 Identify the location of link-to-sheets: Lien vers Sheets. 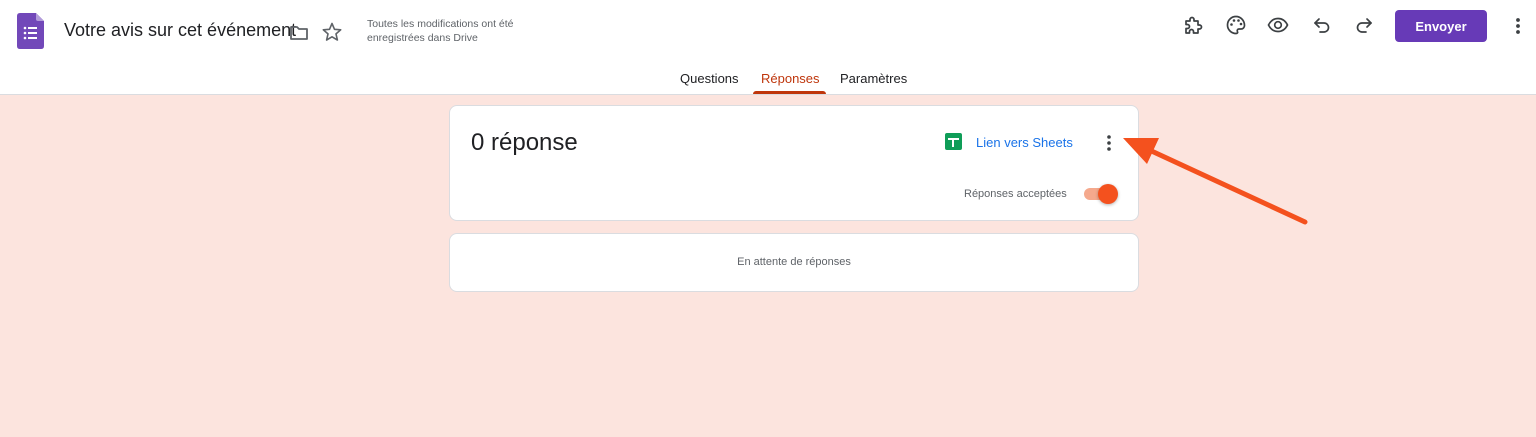
(1024, 142).